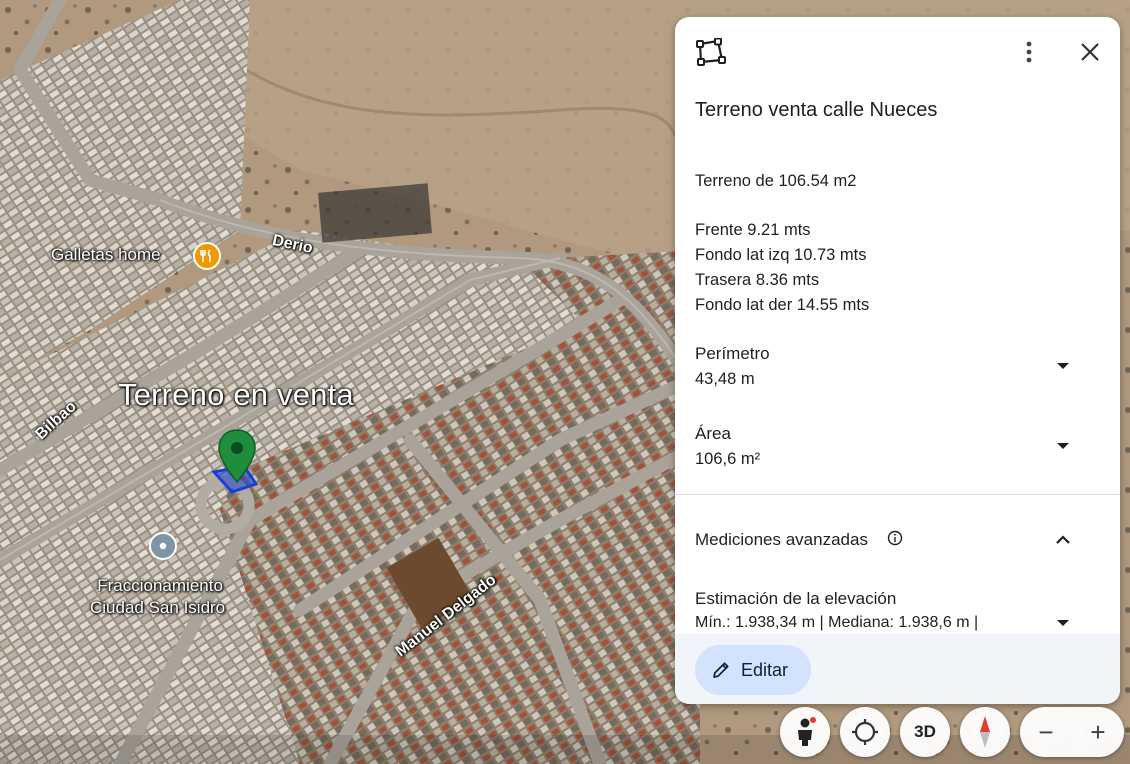 This screenshot has width=1130, height=764. I want to click on perimeter-value: 43,48 m, so click(725, 379).